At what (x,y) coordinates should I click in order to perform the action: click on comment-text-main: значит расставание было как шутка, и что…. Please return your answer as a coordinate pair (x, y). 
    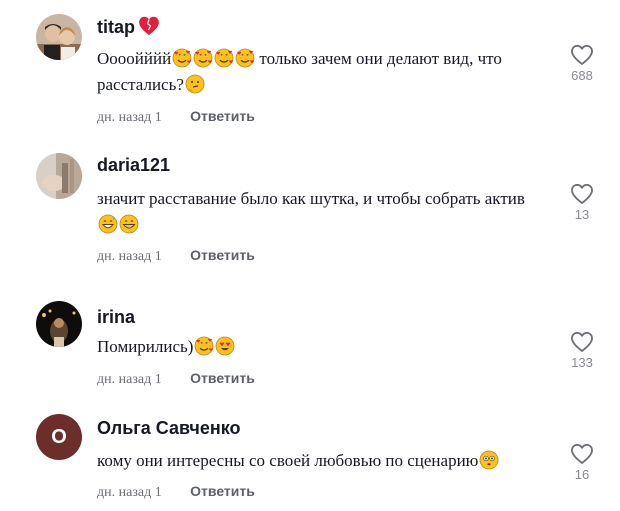
    Looking at the image, I should click on (311, 198).